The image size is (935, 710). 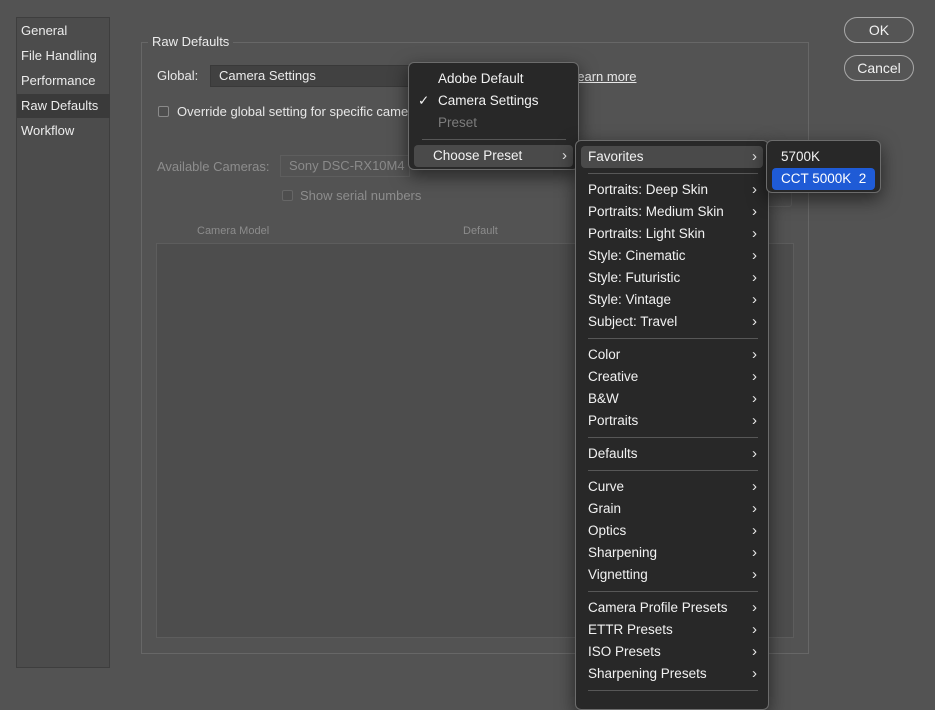 What do you see at coordinates (178, 75) in the screenshot?
I see `global-label: Global:` at bounding box center [178, 75].